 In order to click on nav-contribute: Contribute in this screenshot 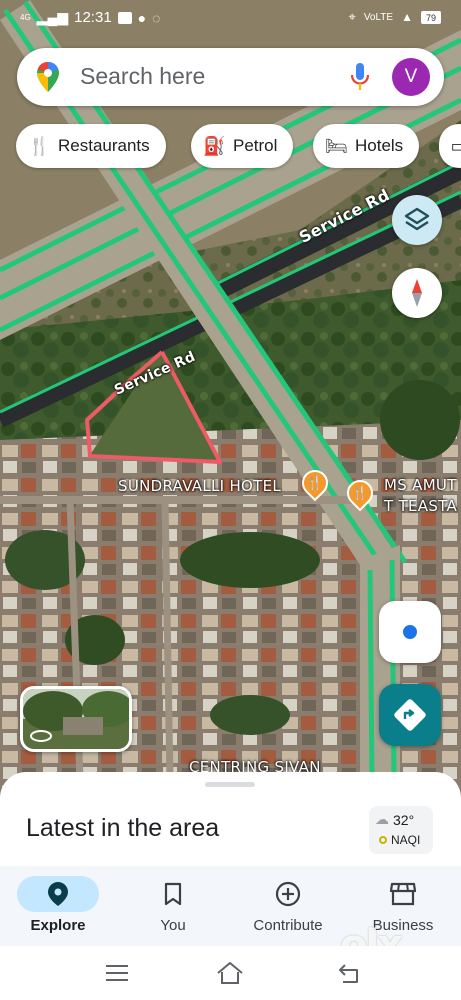, I will do `click(288, 906)`.